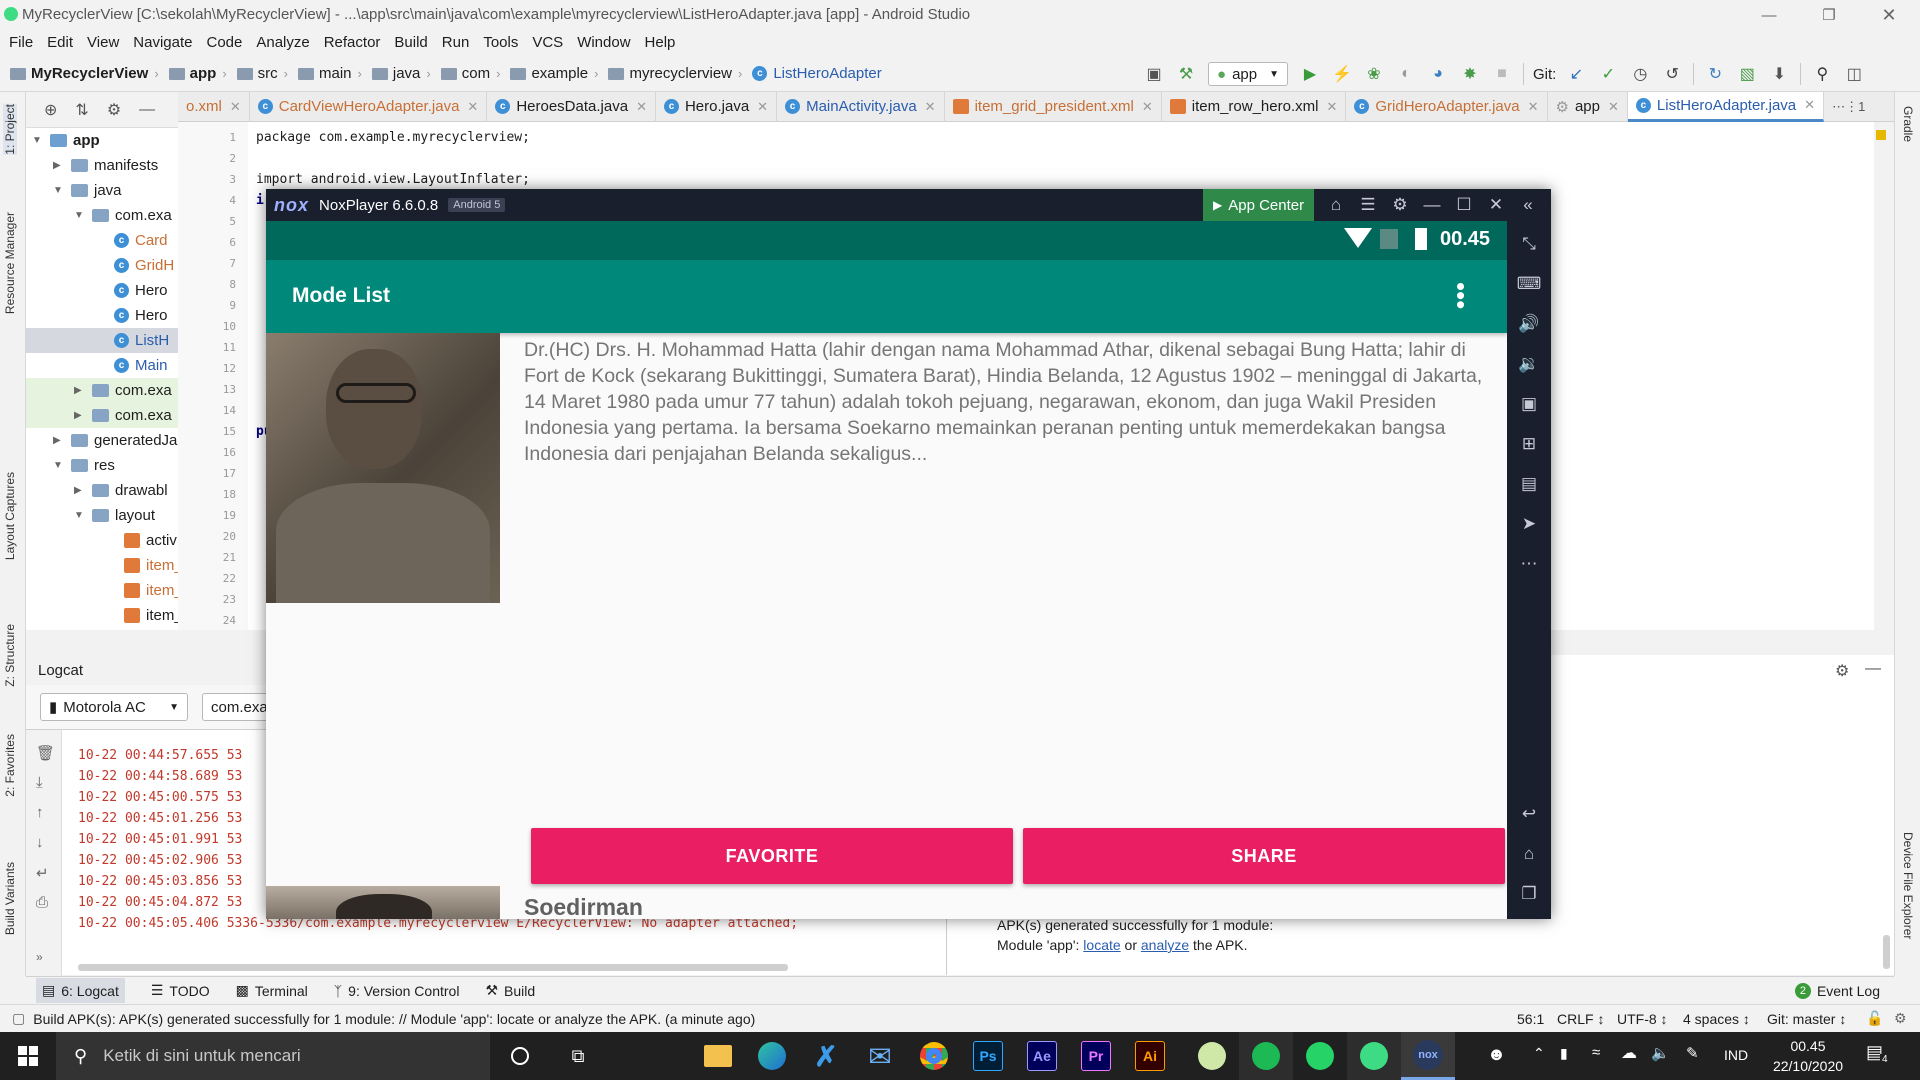 This screenshot has height=1080, width=1920. I want to click on tray-expand-icon: ⌃, so click(1539, 1053).